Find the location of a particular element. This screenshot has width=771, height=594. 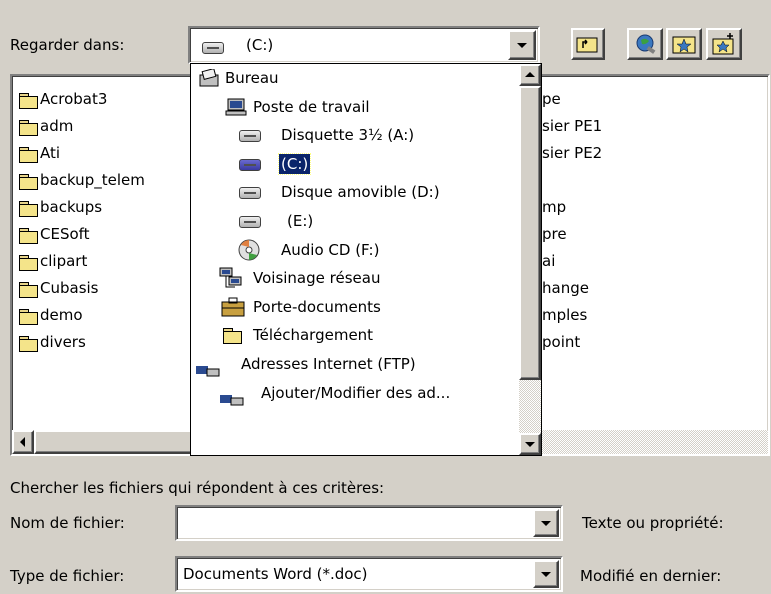

list-item: sier PE2 is located at coordinates (652, 153).